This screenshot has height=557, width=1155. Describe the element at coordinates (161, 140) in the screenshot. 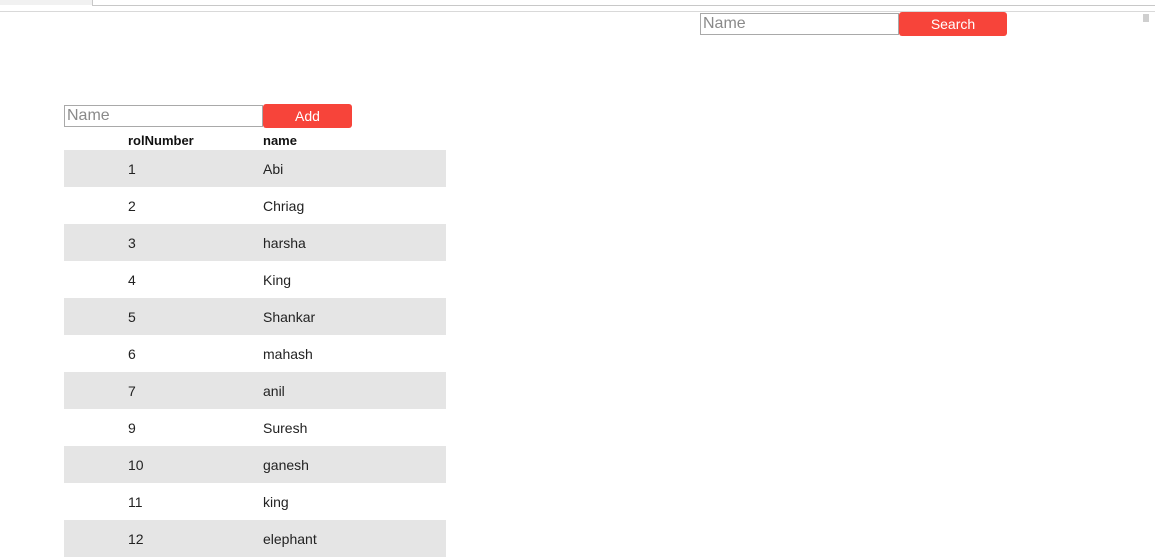

I see `column-header-rolnumber: rolNumber` at that location.